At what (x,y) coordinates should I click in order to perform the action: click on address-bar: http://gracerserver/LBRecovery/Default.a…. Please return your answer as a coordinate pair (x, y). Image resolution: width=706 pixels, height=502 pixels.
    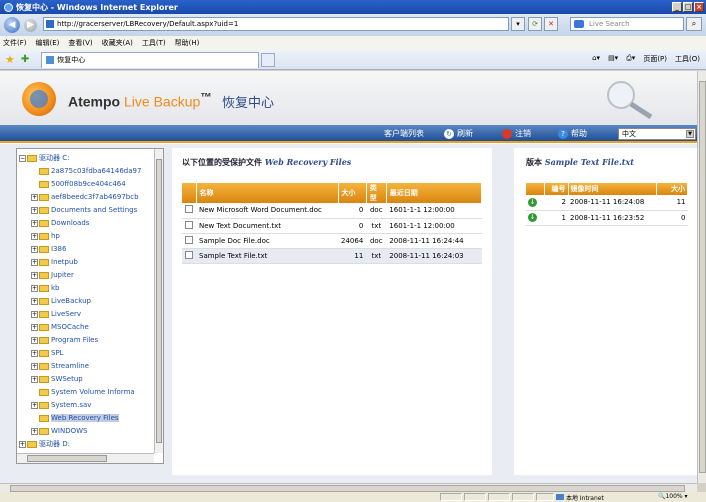
    Looking at the image, I should click on (276, 24).